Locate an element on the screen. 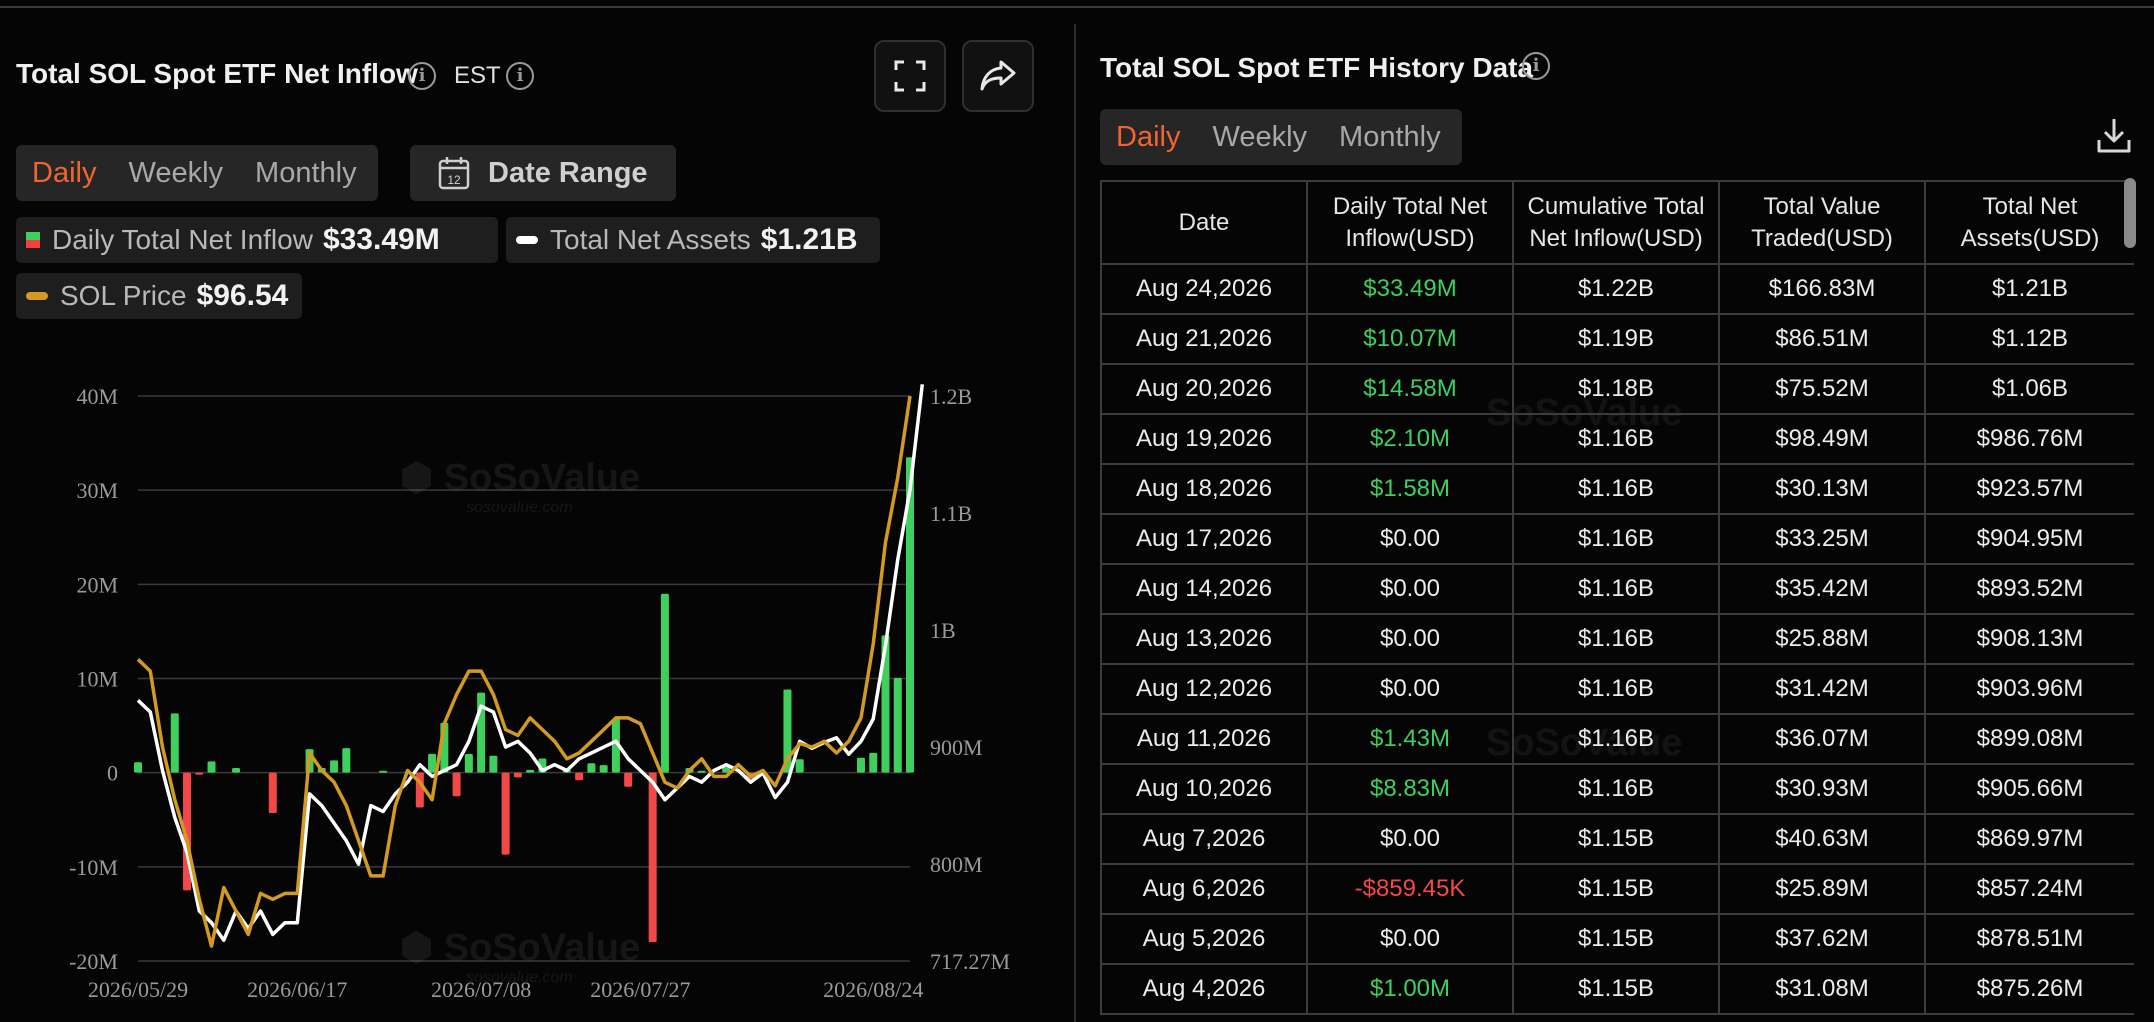  calendar-icon: 12 is located at coordinates (454, 173).